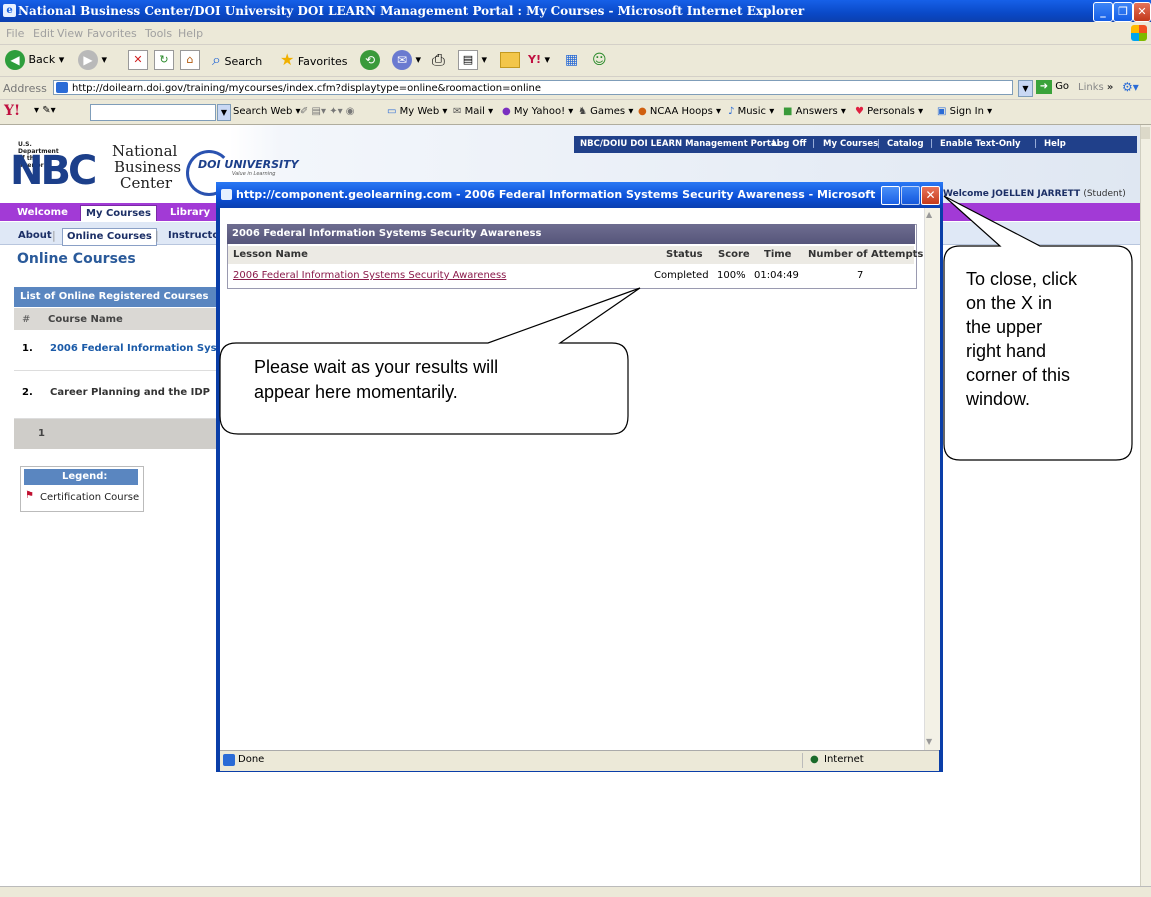 This screenshot has width=1151, height=897. Describe the element at coordinates (575, 891) in the screenshot. I see `main-status-bar` at that location.